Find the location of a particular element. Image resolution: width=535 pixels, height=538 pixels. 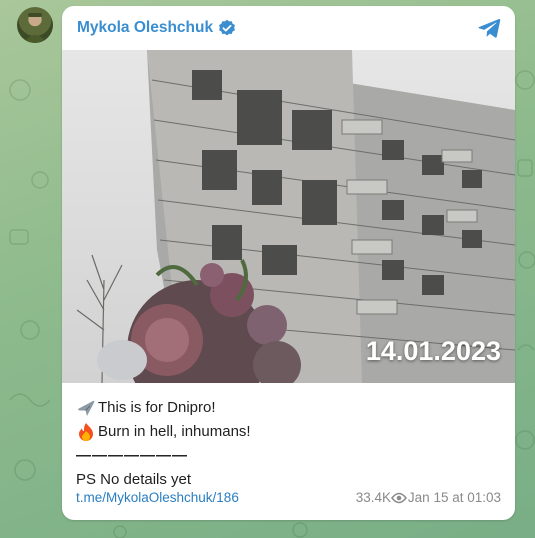

channel-name: Mykola Oleshchuk is located at coordinates (145, 28).